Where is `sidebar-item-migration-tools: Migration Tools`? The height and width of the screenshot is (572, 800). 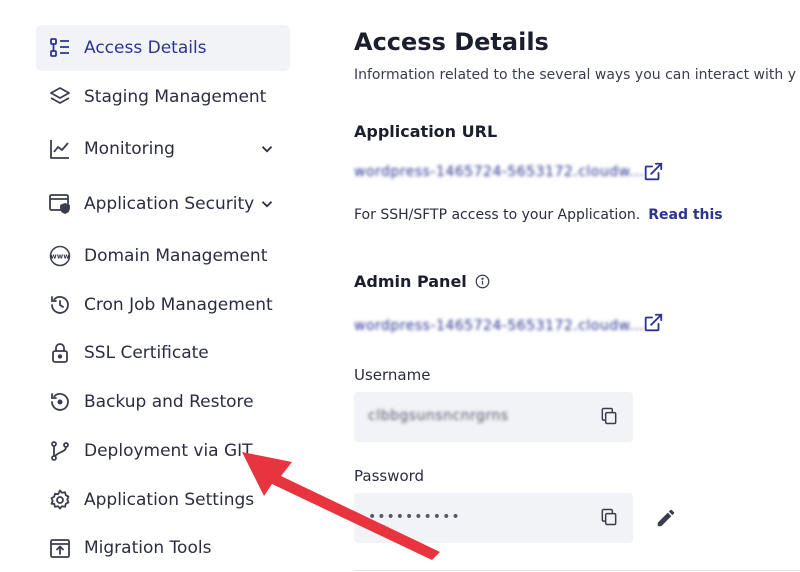 sidebar-item-migration-tools: Migration Tools is located at coordinates (163, 548).